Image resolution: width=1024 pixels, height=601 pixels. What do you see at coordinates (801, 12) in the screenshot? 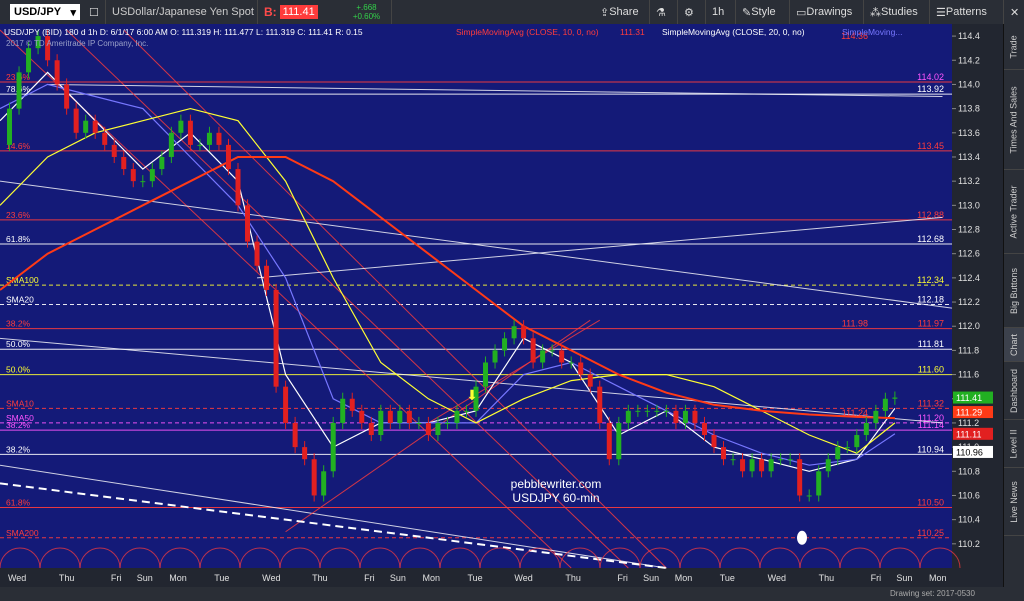
I see `drawings-icon: ▭` at bounding box center [801, 12].